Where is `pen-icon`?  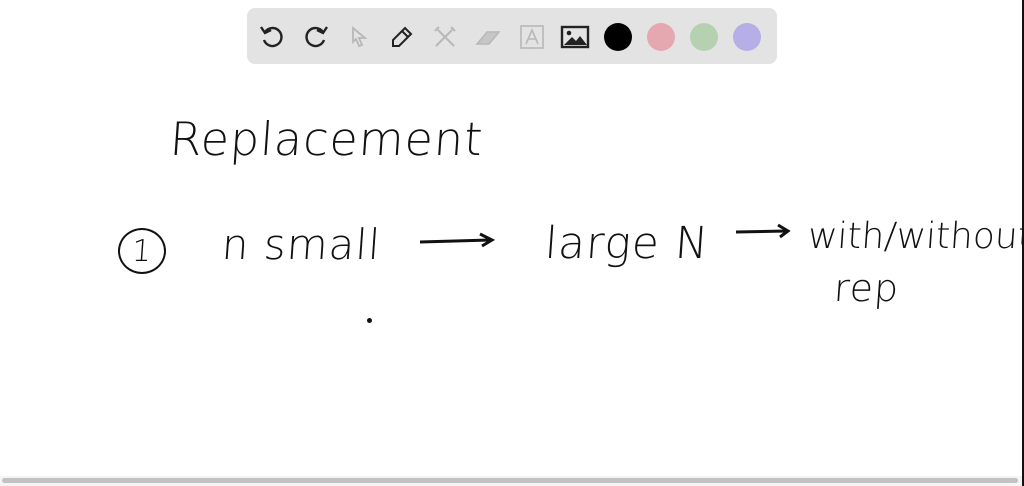 pen-icon is located at coordinates (402, 37).